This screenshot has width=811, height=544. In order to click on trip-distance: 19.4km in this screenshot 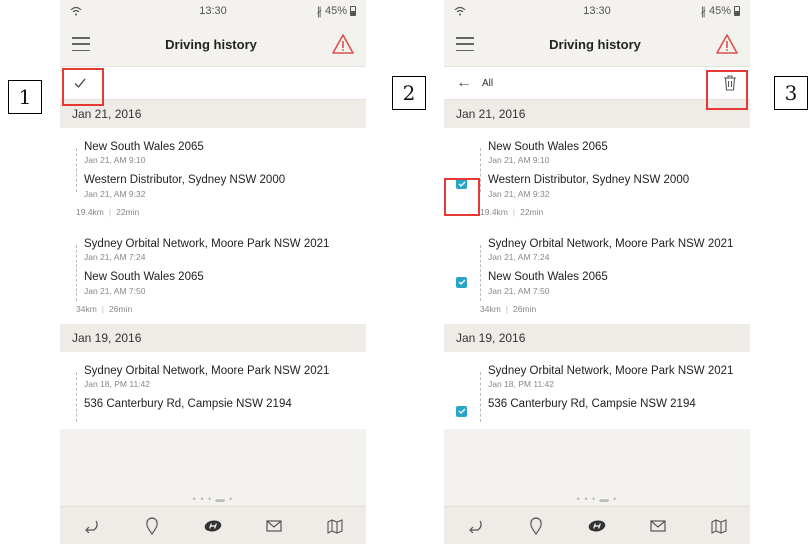, I will do `click(90, 211)`.